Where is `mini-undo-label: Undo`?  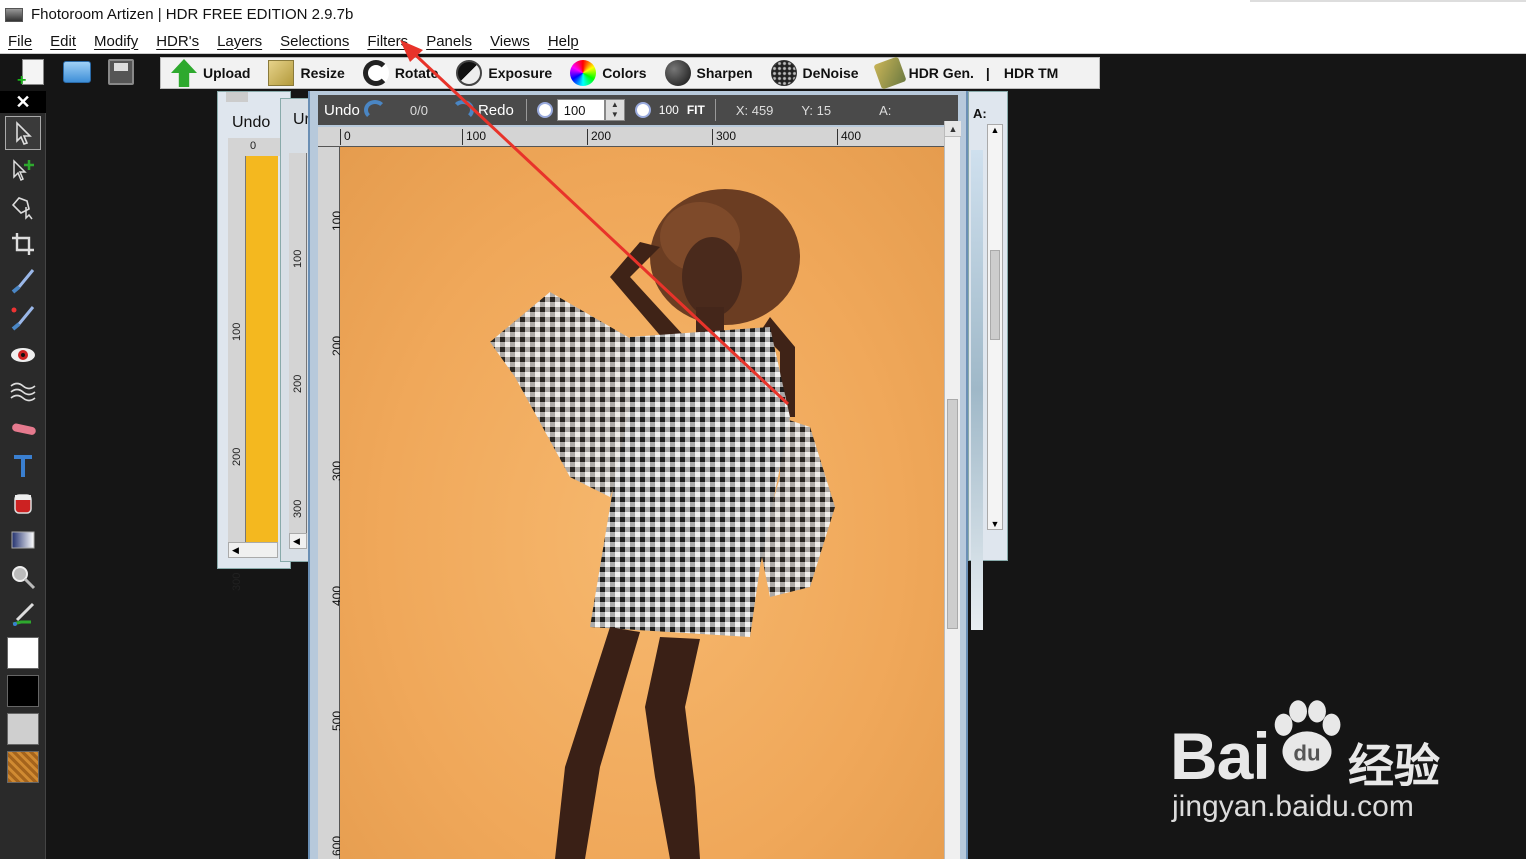 mini-undo-label: Undo is located at coordinates (251, 123).